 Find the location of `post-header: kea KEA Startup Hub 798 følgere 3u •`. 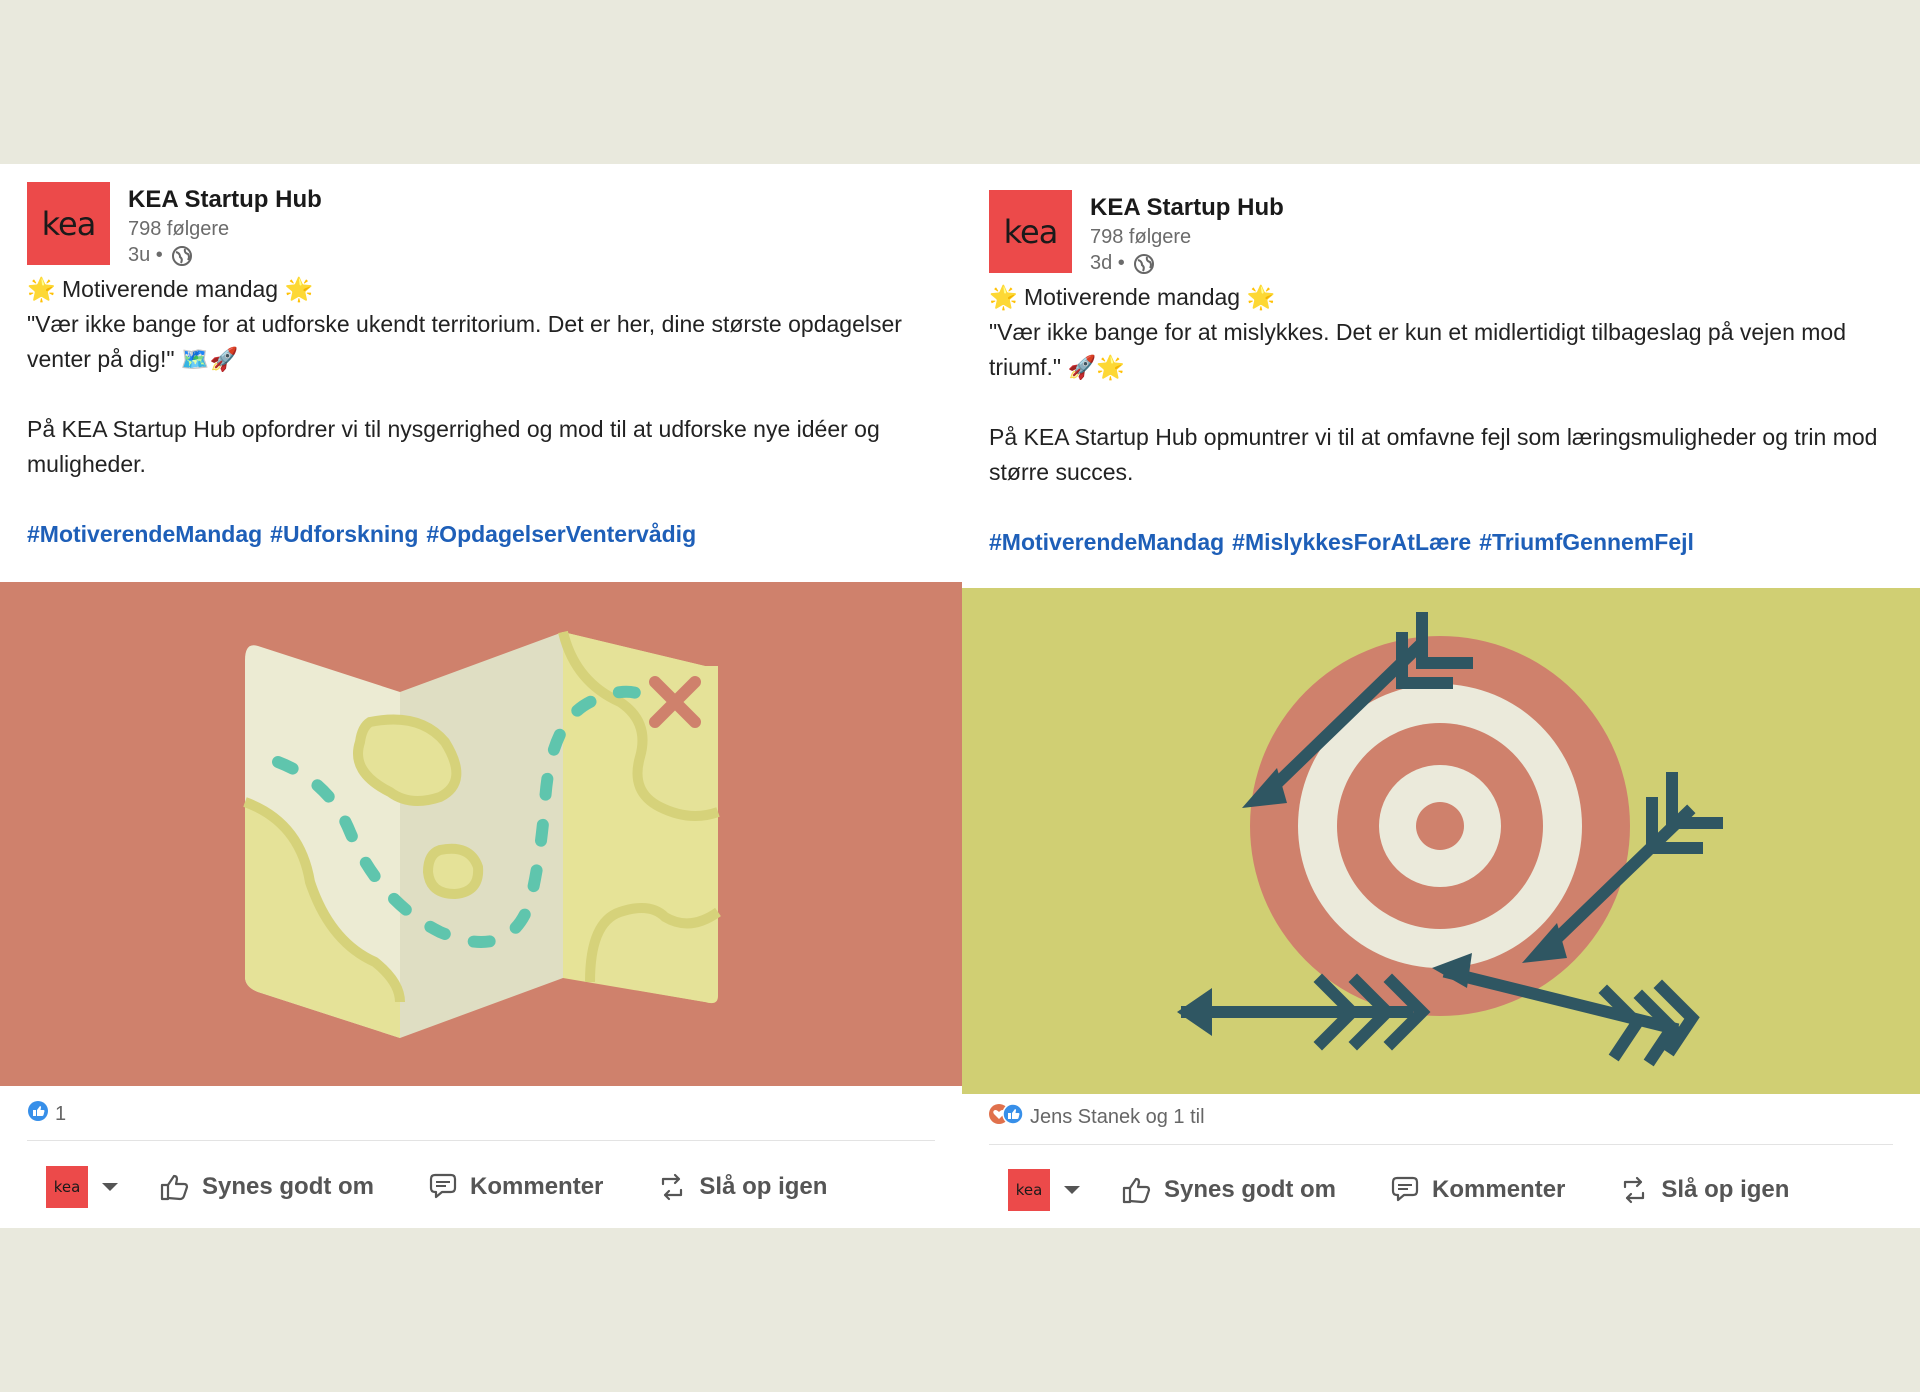

post-header: kea KEA Startup Hub 798 følgere 3u • is located at coordinates (481, 218).